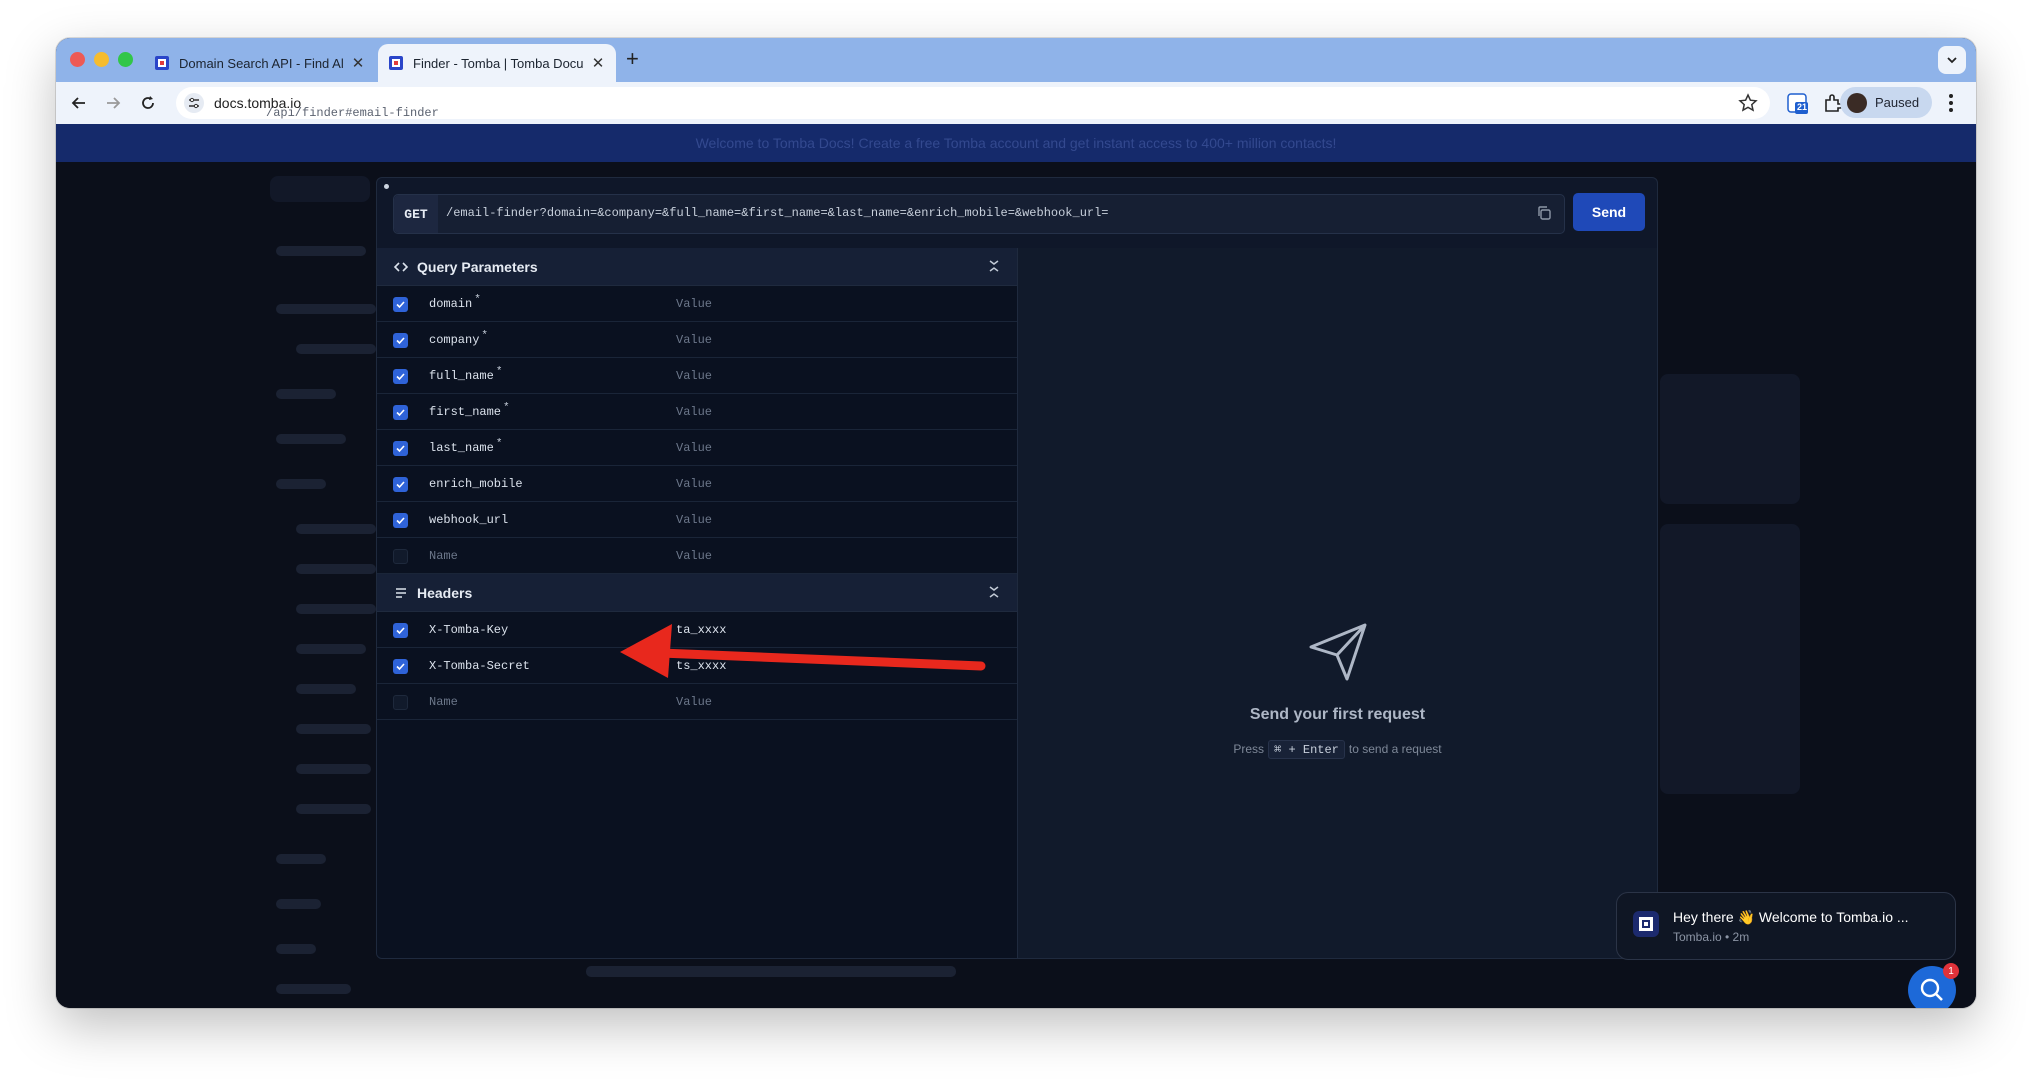 The height and width of the screenshot is (1084, 2032). Describe the element at coordinates (1609, 212) in the screenshot. I see `send-button: Send` at that location.